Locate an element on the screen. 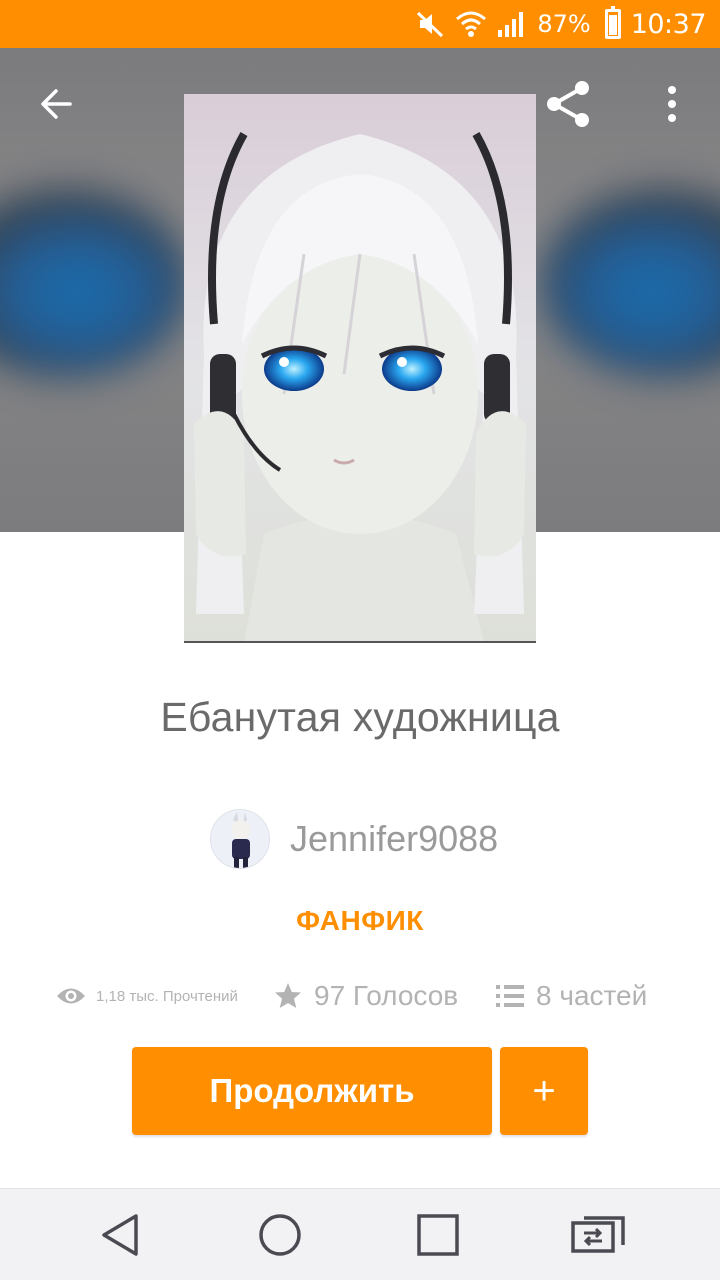 The height and width of the screenshot is (1280, 720). triangle-back-icon is located at coordinates (120, 1235).